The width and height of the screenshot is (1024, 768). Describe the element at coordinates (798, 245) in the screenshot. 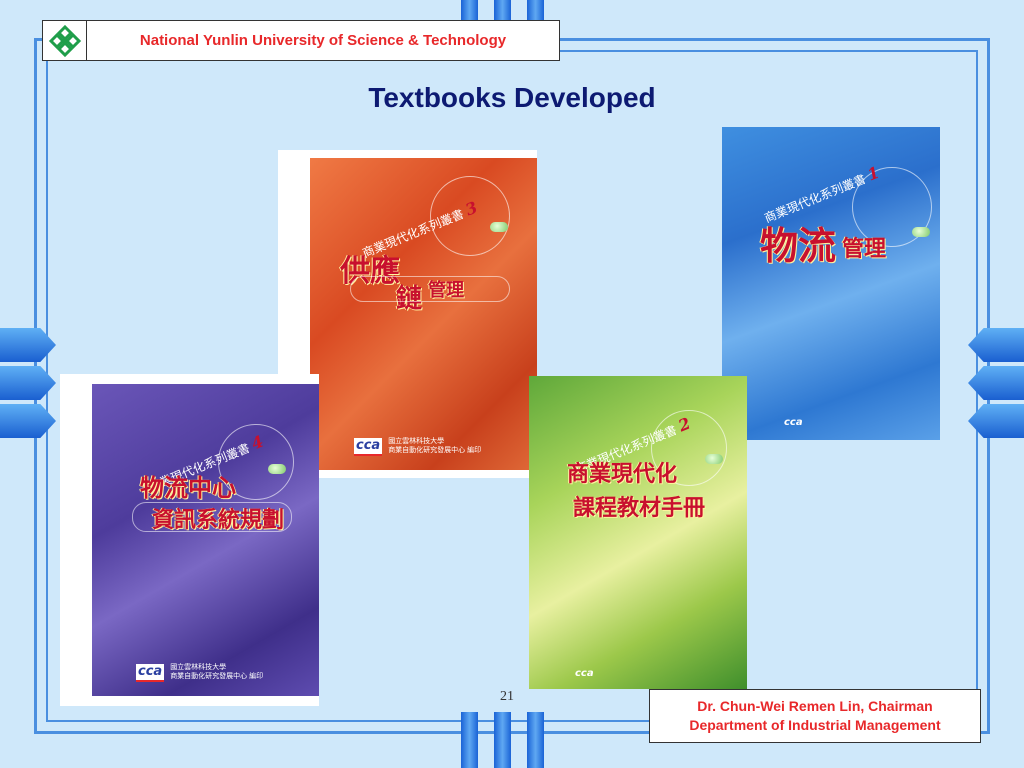

I see `book-title: 物流` at that location.